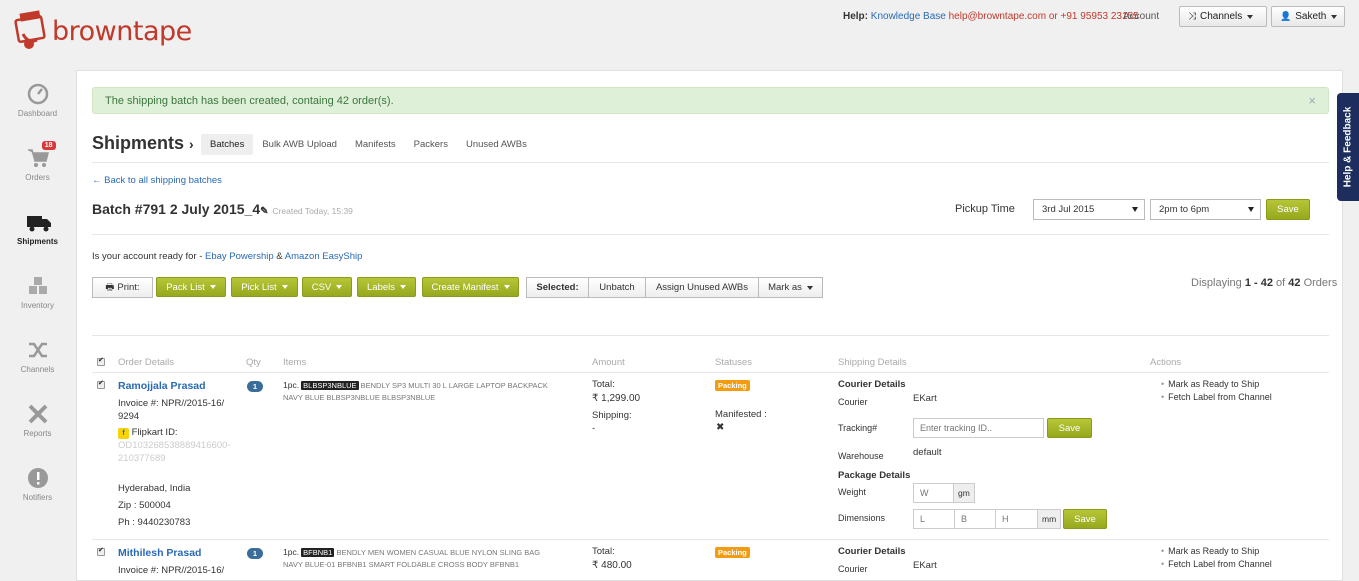 This screenshot has width=1359, height=581. Describe the element at coordinates (324, 256) in the screenshot. I see `amazon-easyship-link: Amazon EasyShip` at that location.